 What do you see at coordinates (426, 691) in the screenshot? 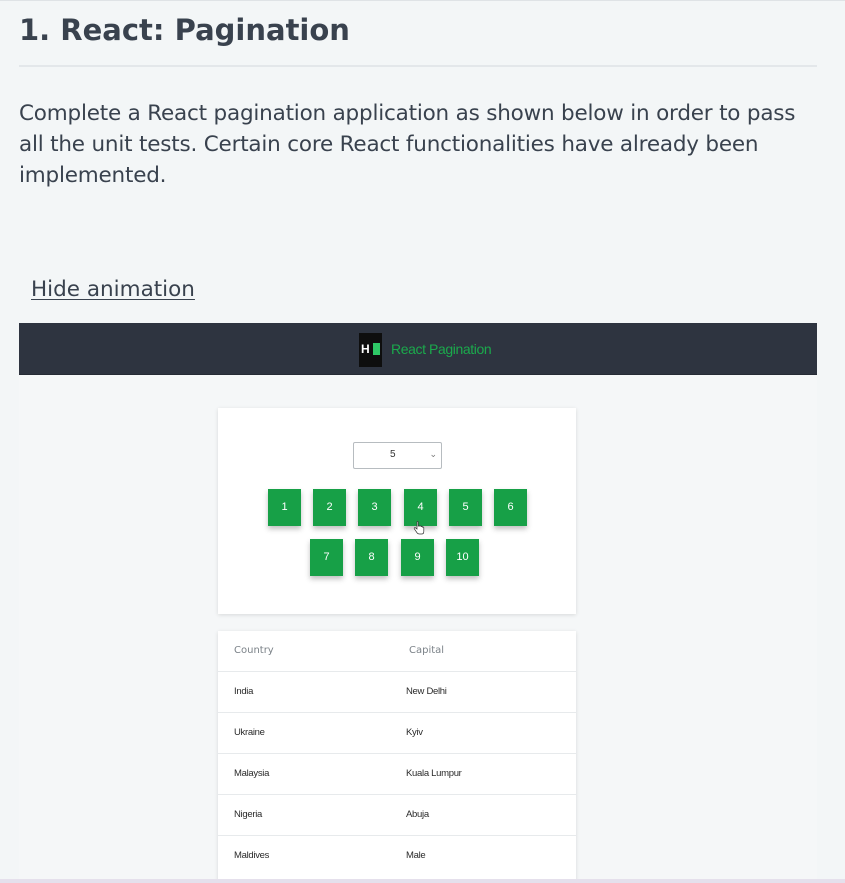
I see `capital-cell: New Delhi` at bounding box center [426, 691].